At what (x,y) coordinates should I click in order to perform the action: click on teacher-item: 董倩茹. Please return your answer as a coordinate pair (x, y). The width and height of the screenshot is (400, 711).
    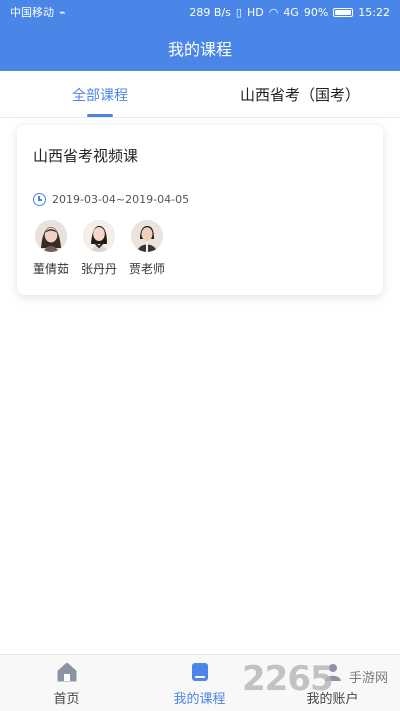
    Looking at the image, I should click on (51, 248).